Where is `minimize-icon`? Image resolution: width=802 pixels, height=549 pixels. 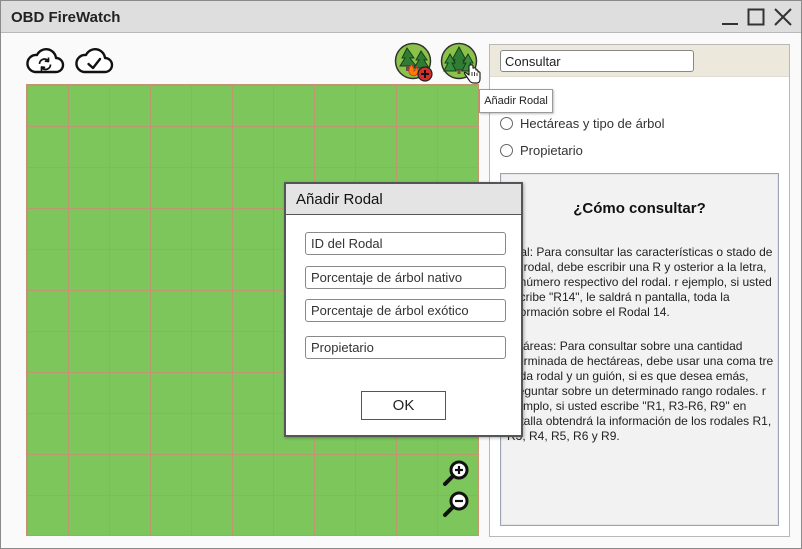
minimize-icon is located at coordinates (730, 17).